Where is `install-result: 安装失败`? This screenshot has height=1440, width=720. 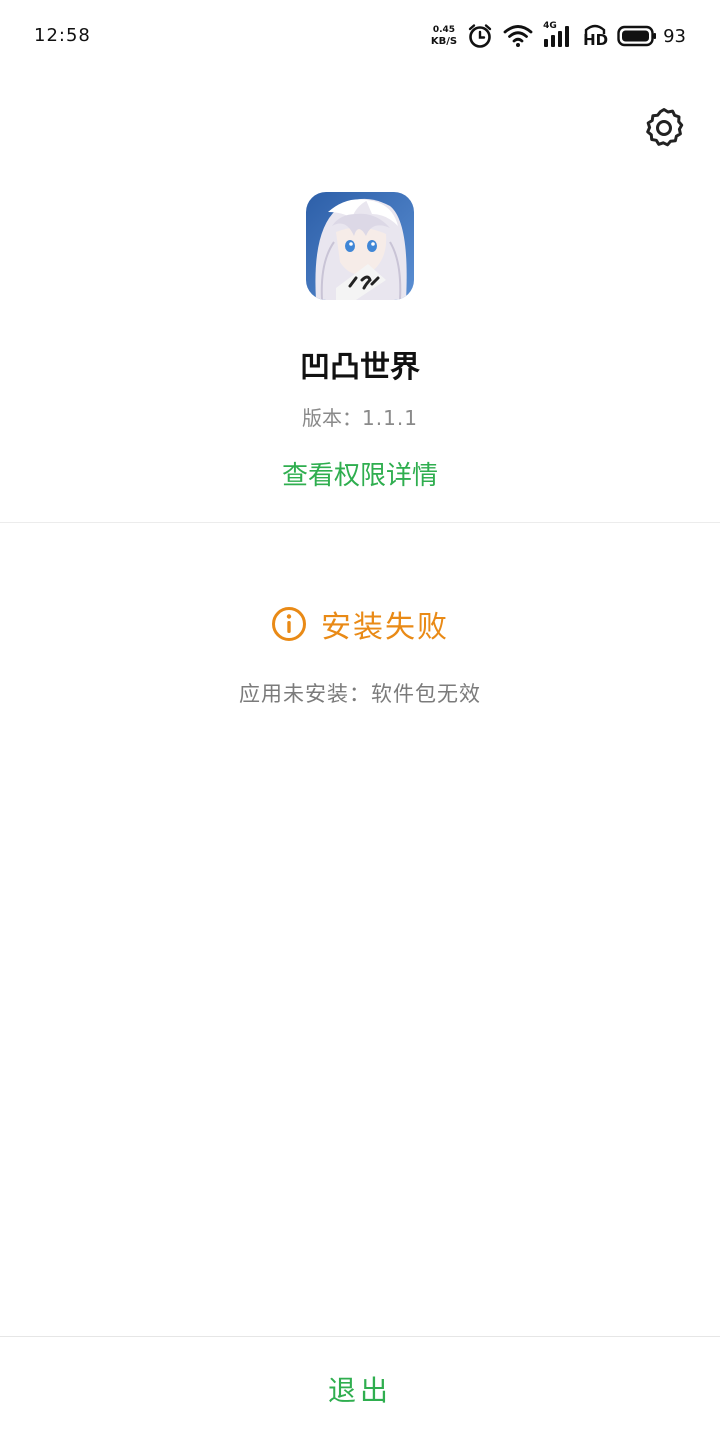
install-result: 安装失败 is located at coordinates (360, 624).